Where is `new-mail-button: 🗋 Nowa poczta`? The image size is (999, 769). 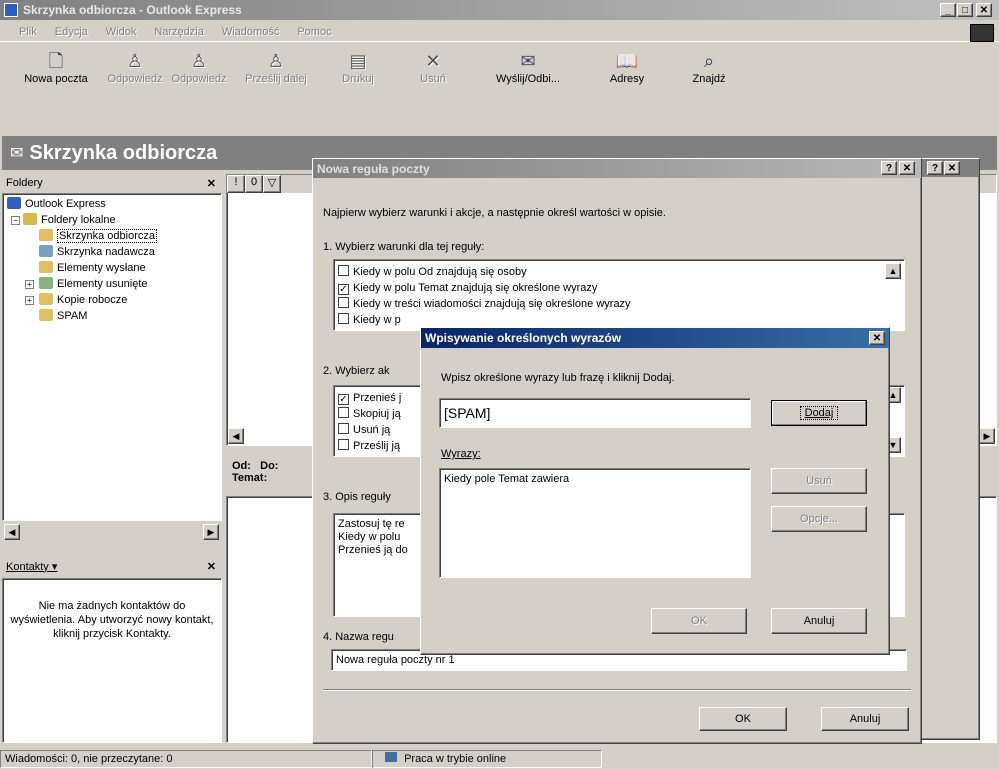
new-mail-button: 🗋 Nowa poczta is located at coordinates (56, 66).